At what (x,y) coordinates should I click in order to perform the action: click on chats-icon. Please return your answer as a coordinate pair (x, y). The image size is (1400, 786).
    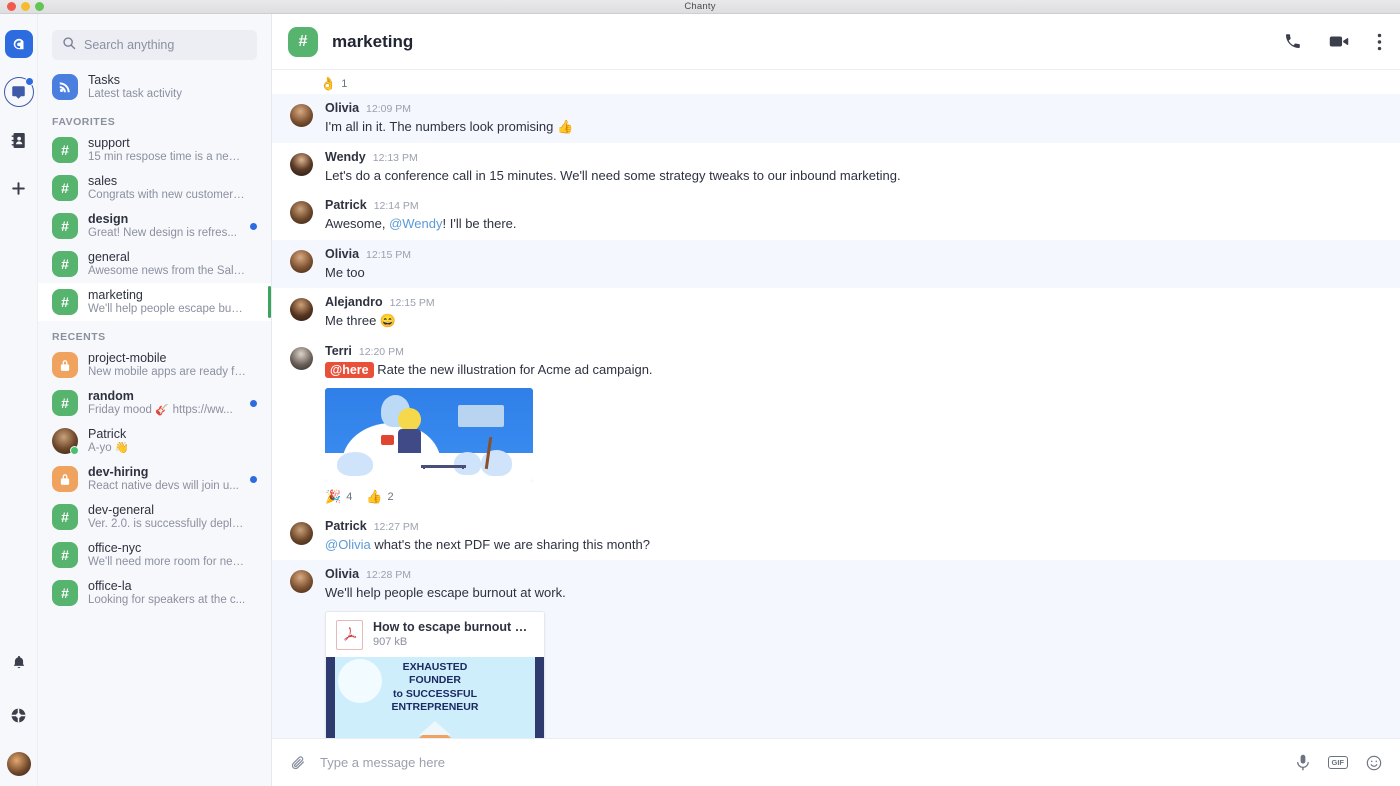
    Looking at the image, I should click on (18, 92).